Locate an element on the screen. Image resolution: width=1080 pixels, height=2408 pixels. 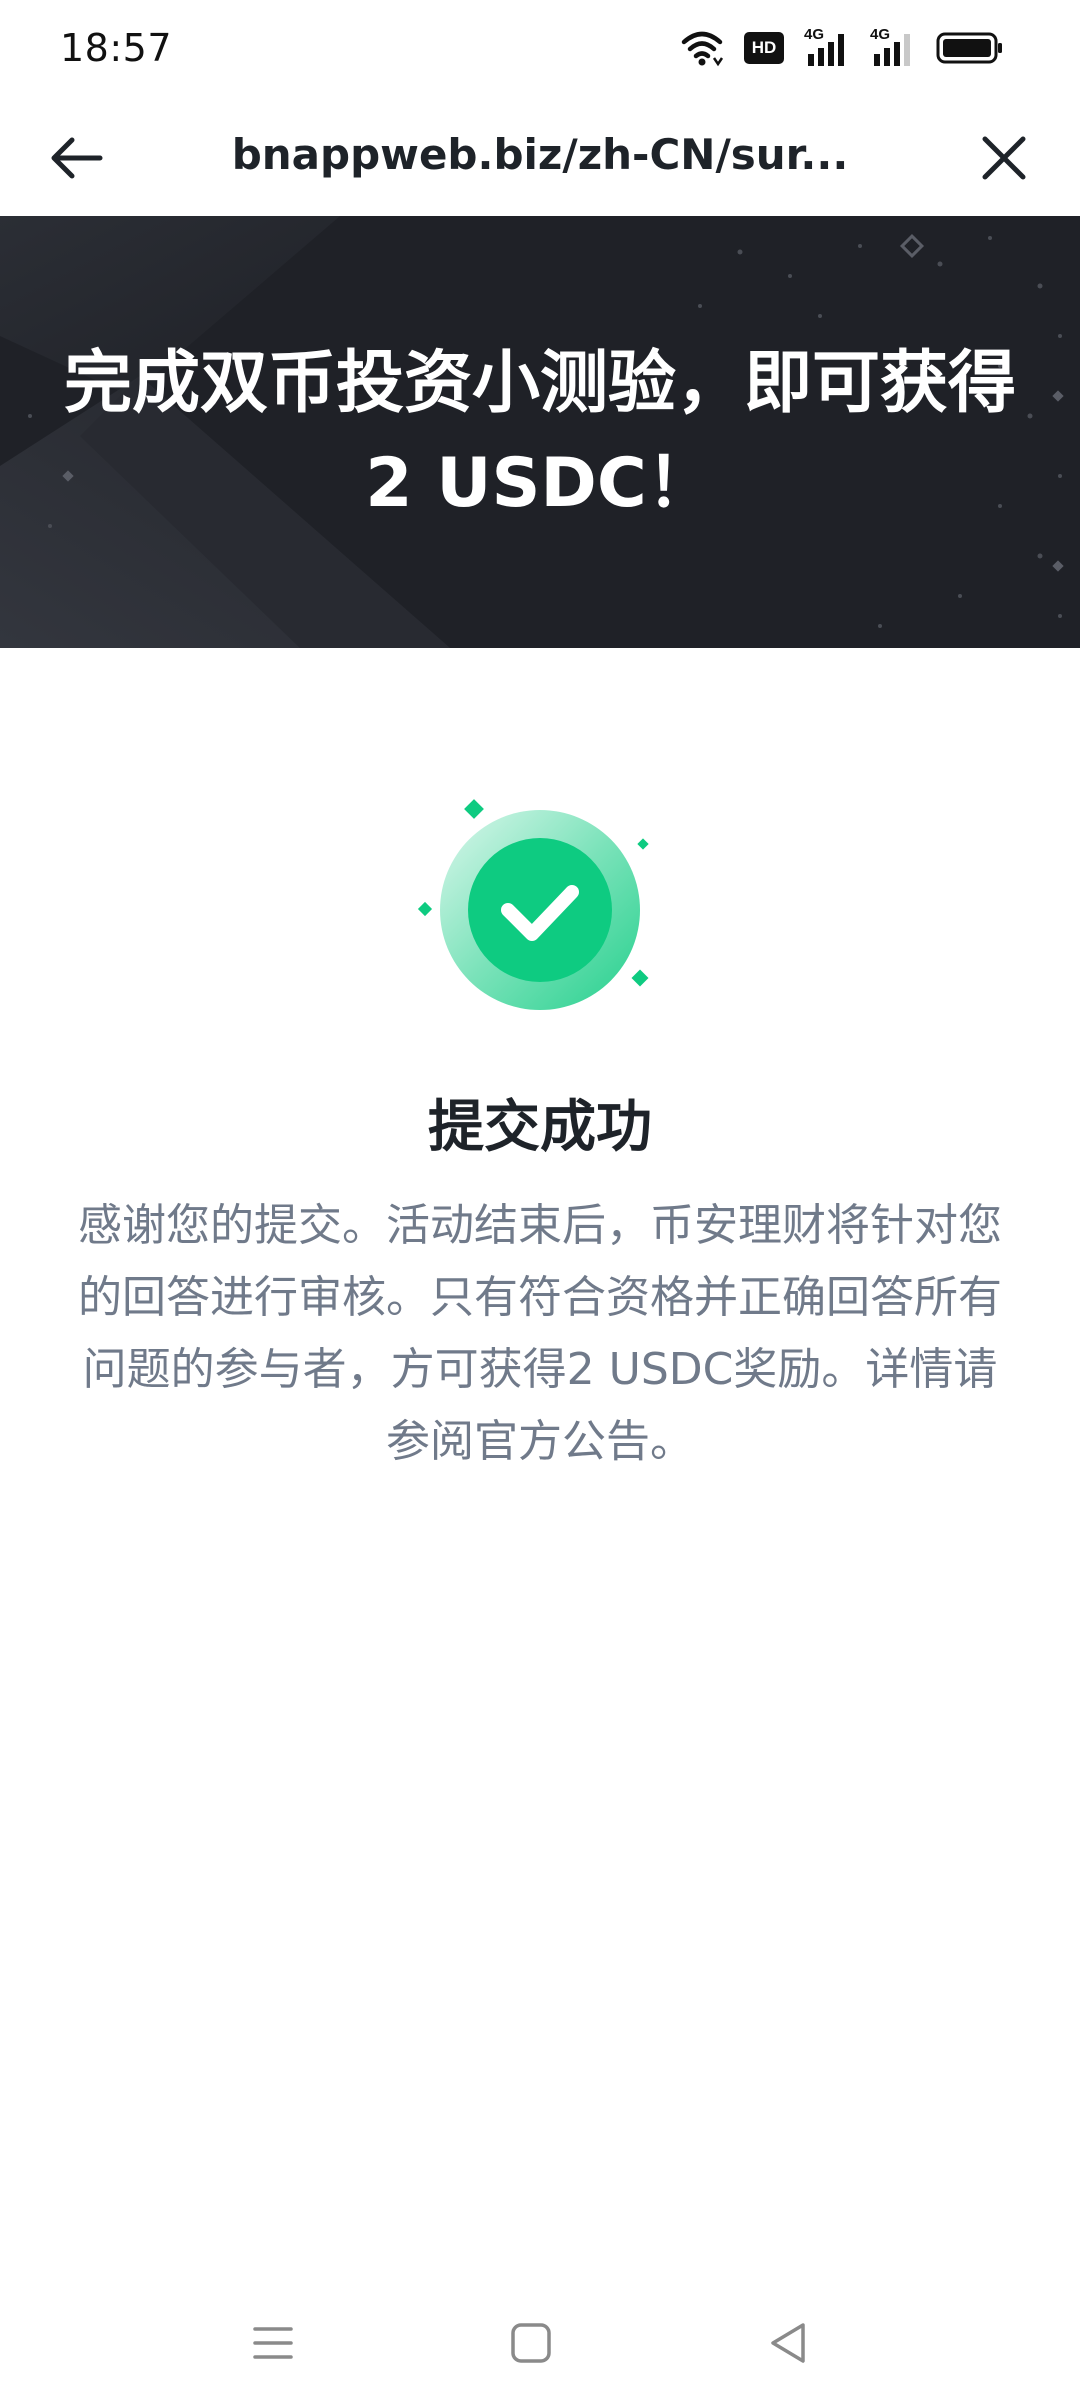
success-title: 提交成功 is located at coordinates (540, 1127).